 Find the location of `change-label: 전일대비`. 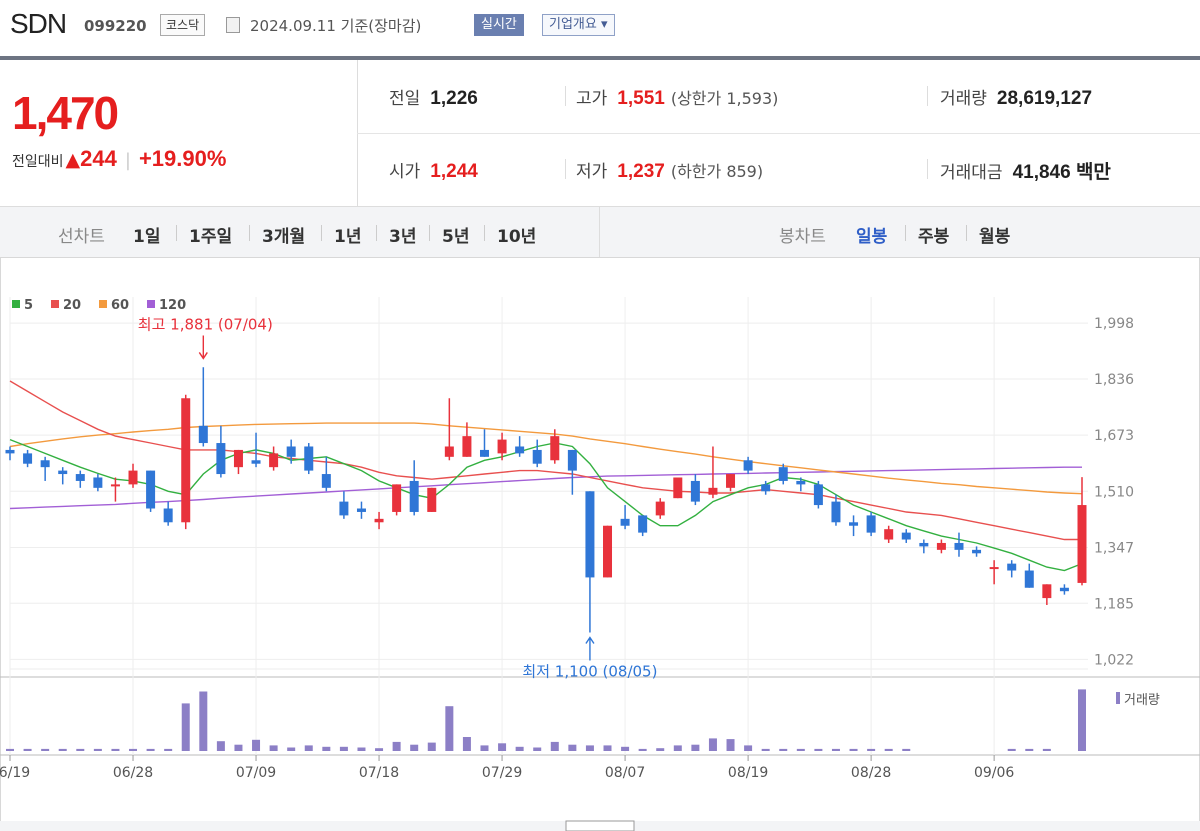

change-label: 전일대비 is located at coordinates (38, 162).